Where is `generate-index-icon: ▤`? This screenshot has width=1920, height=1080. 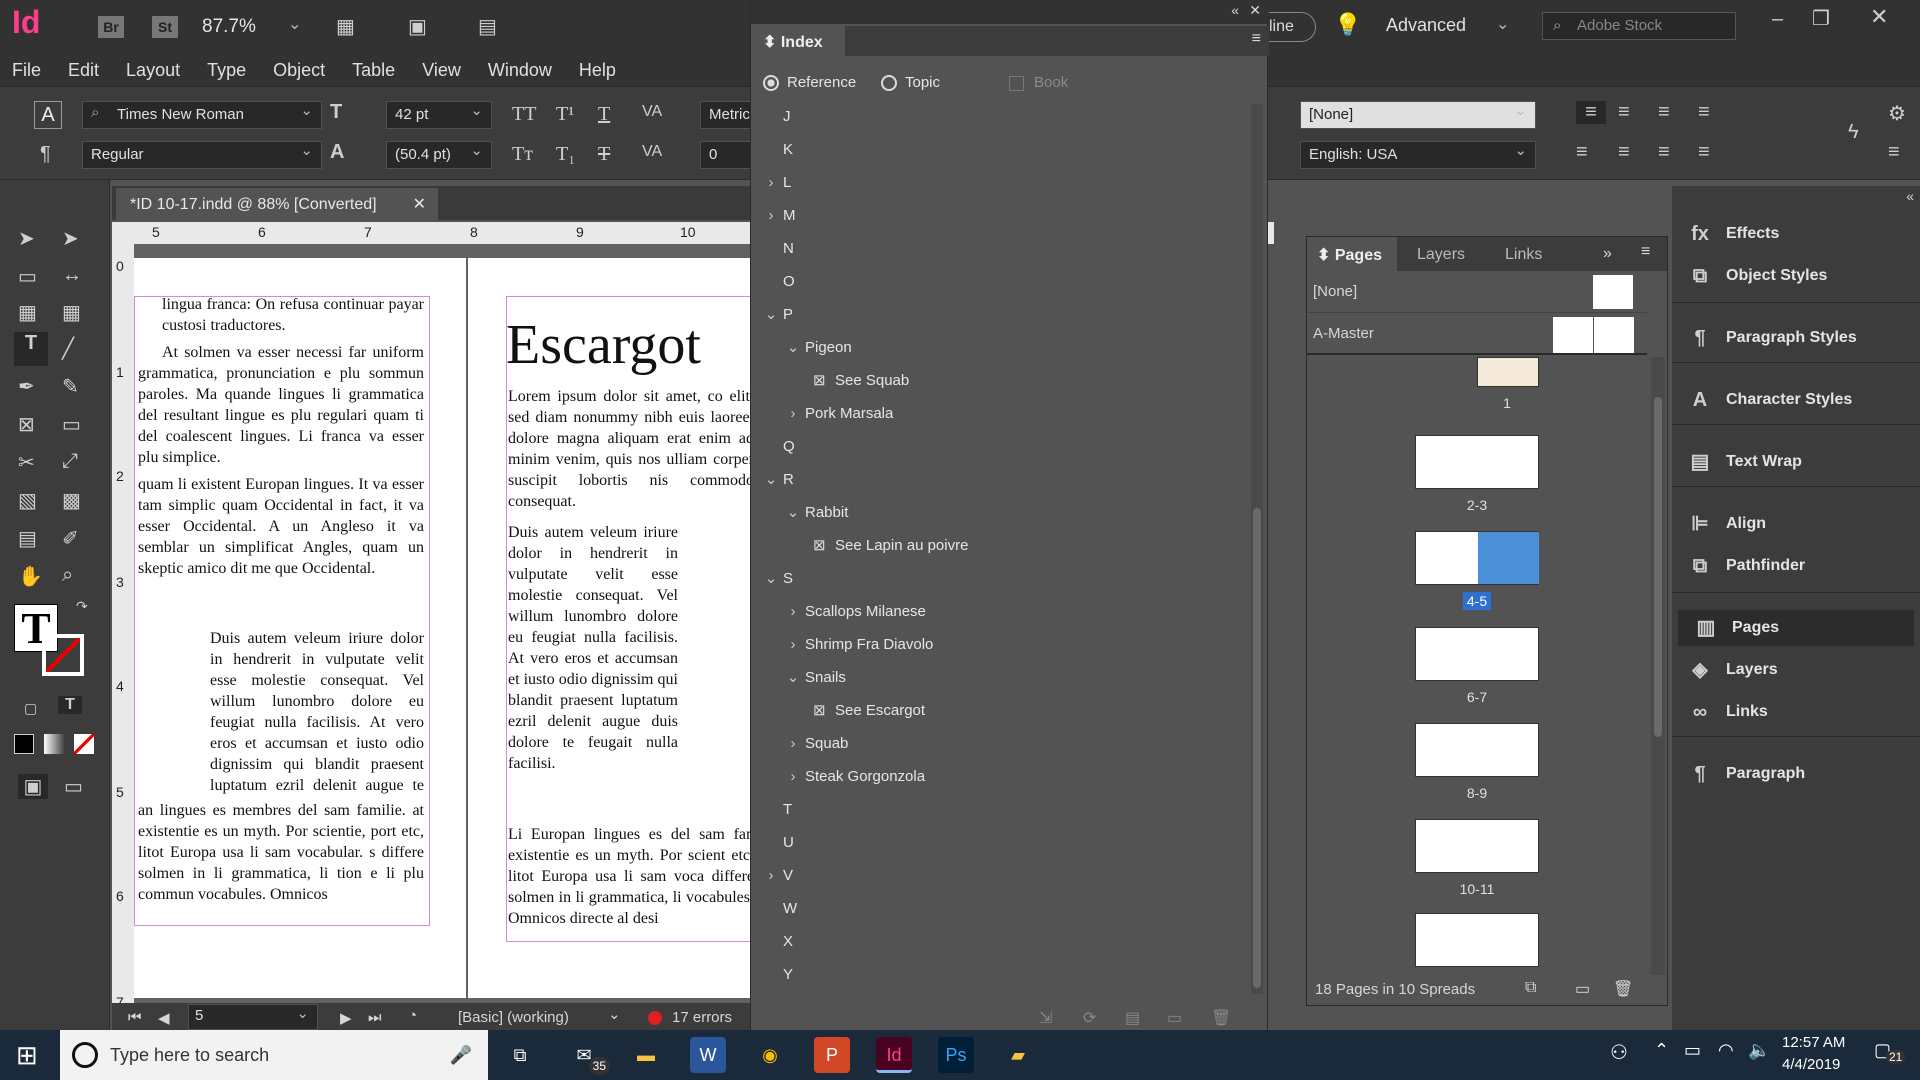 generate-index-icon: ▤ is located at coordinates (1132, 1018).